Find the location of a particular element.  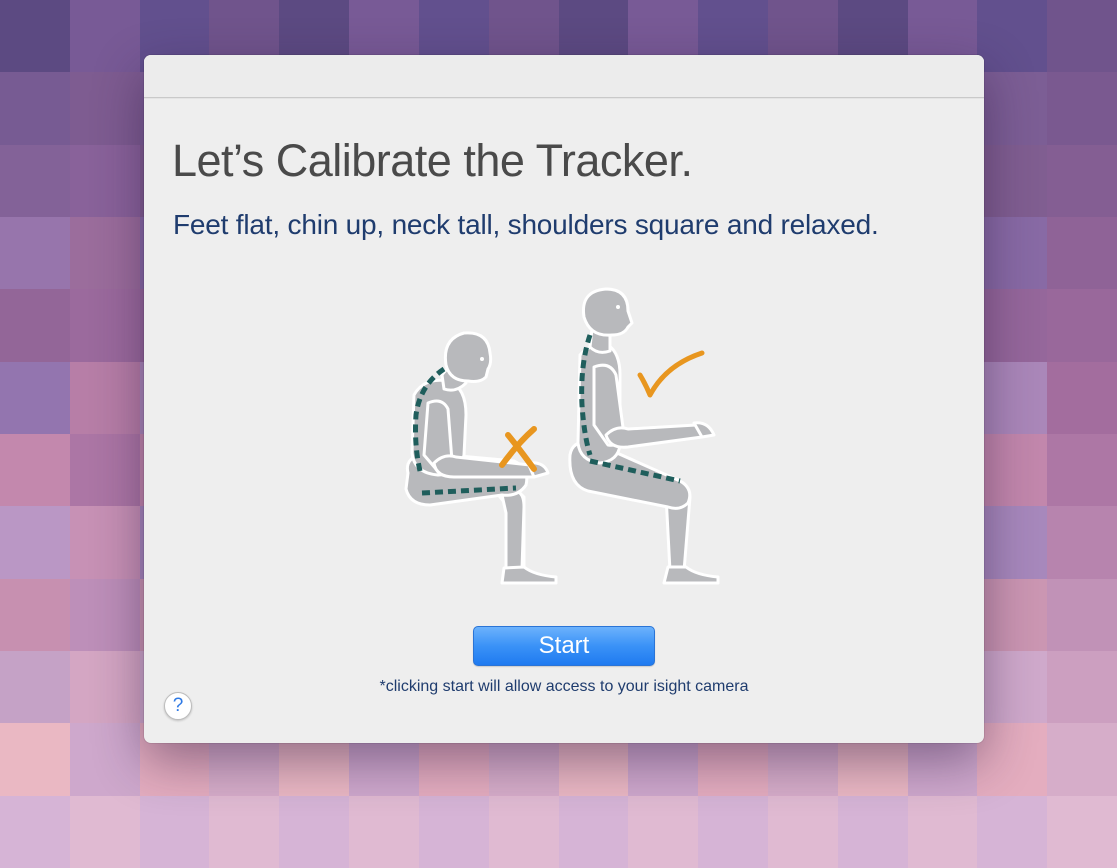

help-button: ? is located at coordinates (178, 706).